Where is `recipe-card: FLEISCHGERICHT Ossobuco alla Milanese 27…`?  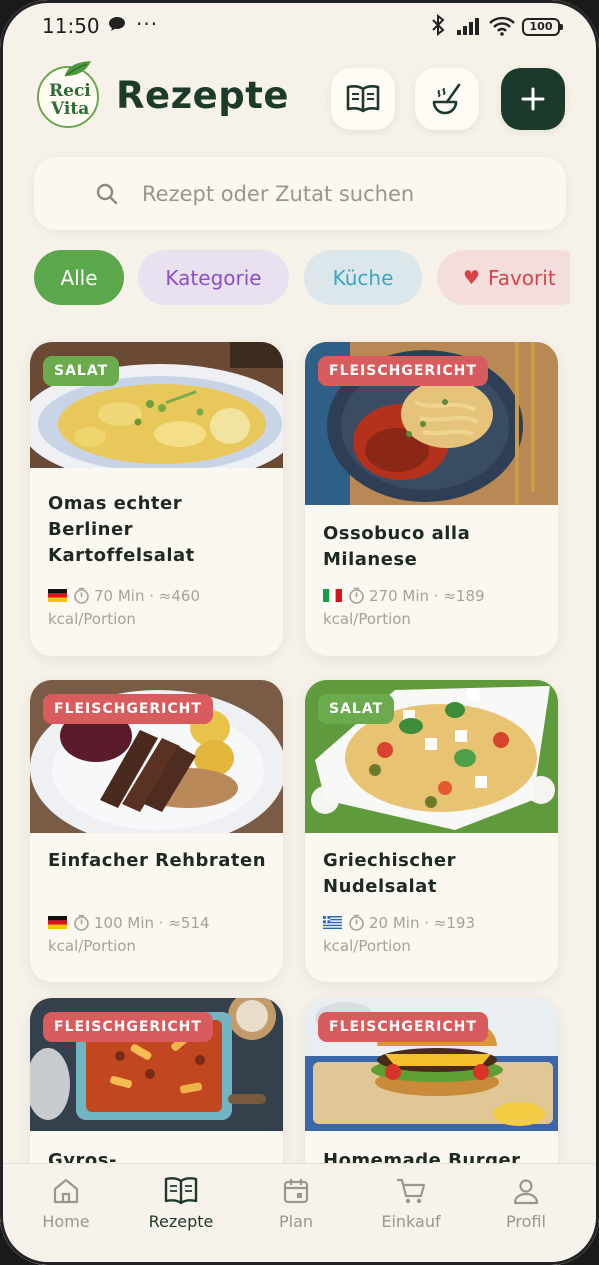
recipe-card: FLEISCHGERICHT Ossobuco alla Milanese 27… is located at coordinates (431, 499).